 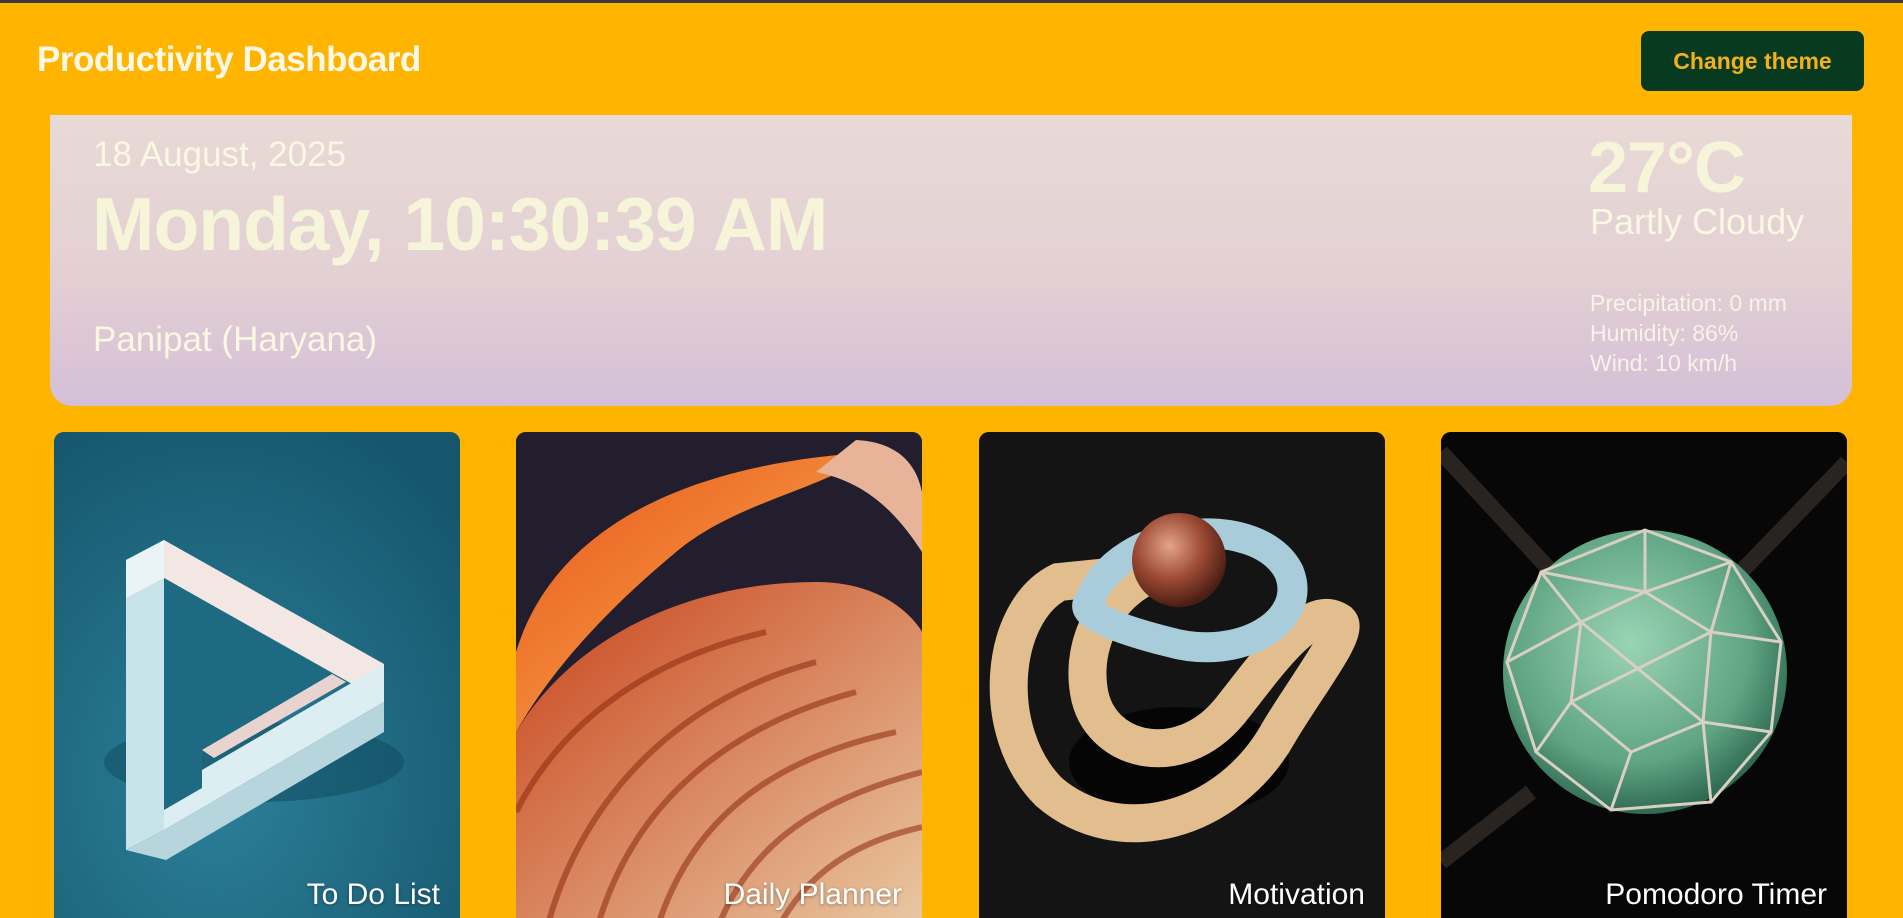 What do you see at coordinates (1752, 61) in the screenshot?
I see `change-theme-button: Change theme` at bounding box center [1752, 61].